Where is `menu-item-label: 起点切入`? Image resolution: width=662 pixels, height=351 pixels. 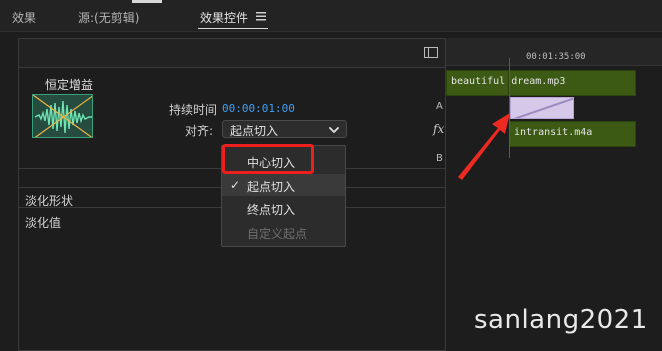
menu-item-label: 起点切入 is located at coordinates (271, 187).